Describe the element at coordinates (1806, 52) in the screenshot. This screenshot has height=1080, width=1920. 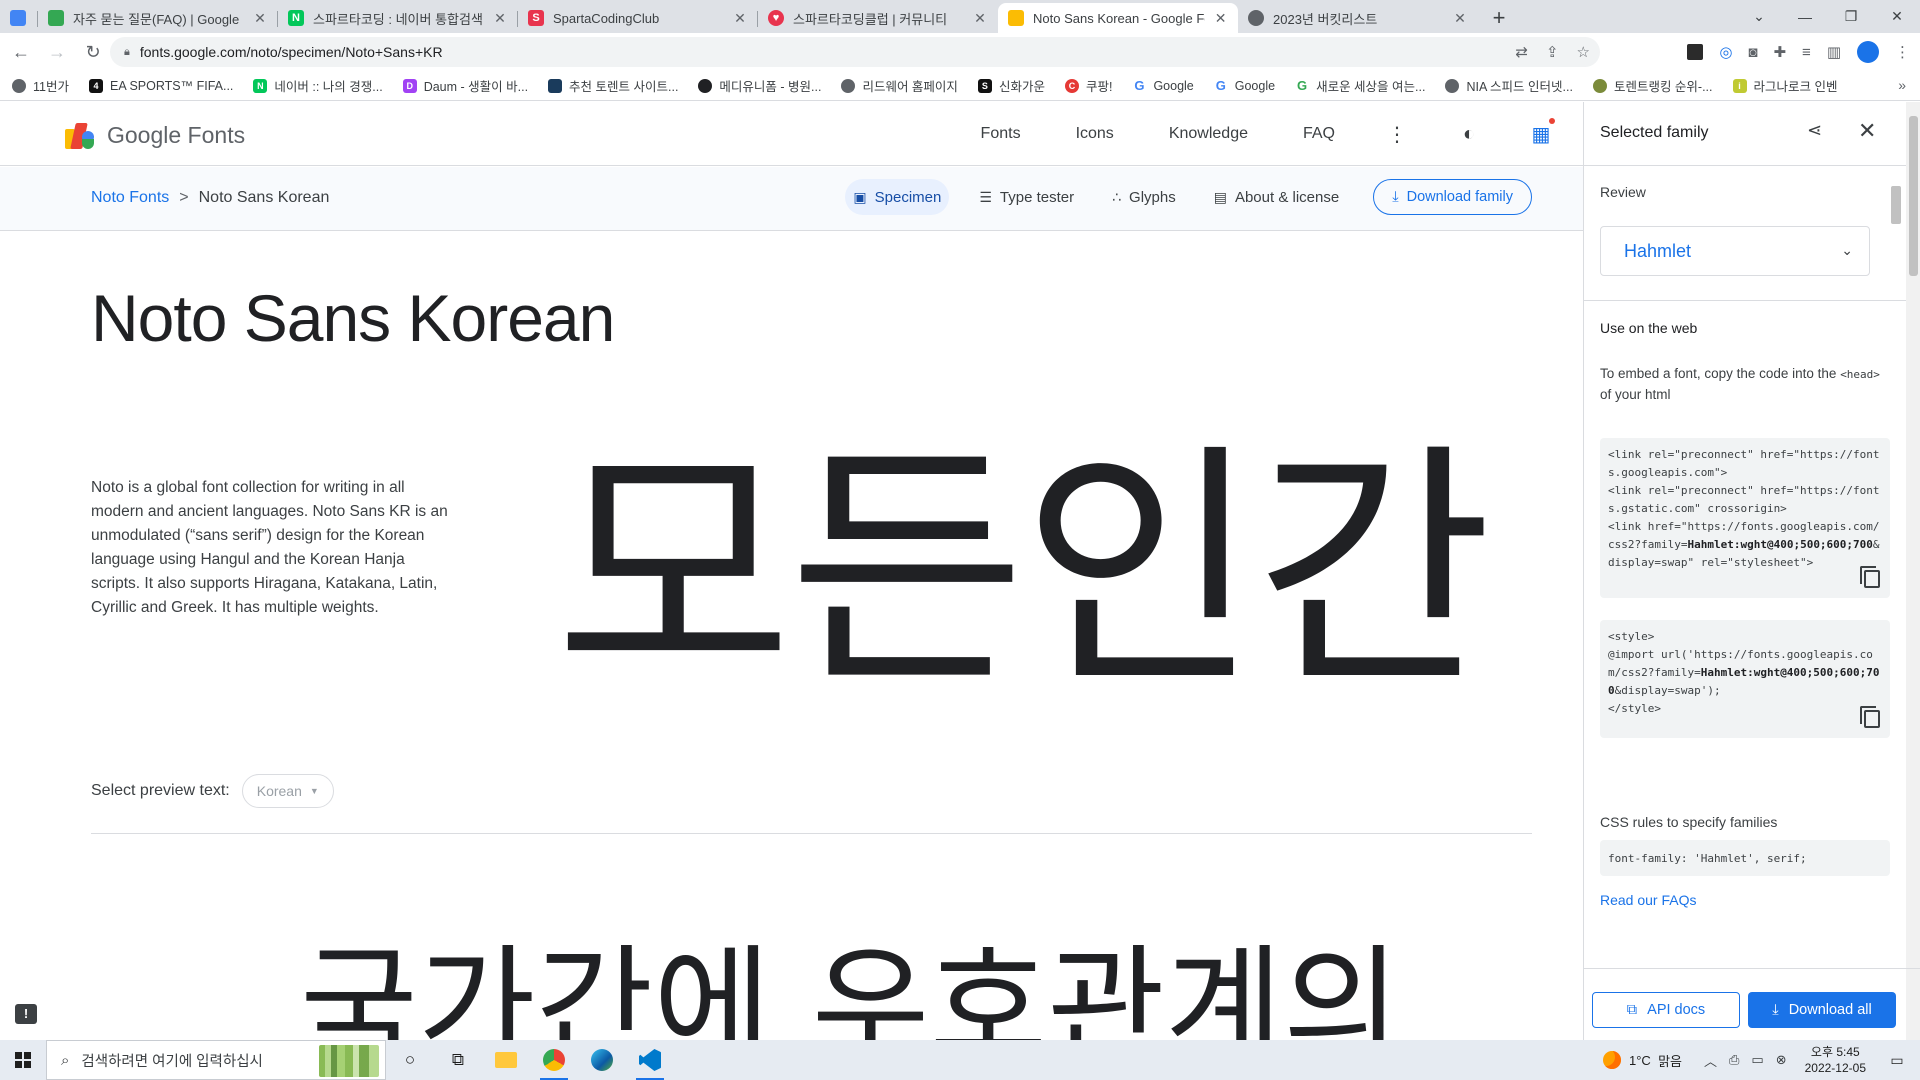
I see `media-icon: ≡` at that location.